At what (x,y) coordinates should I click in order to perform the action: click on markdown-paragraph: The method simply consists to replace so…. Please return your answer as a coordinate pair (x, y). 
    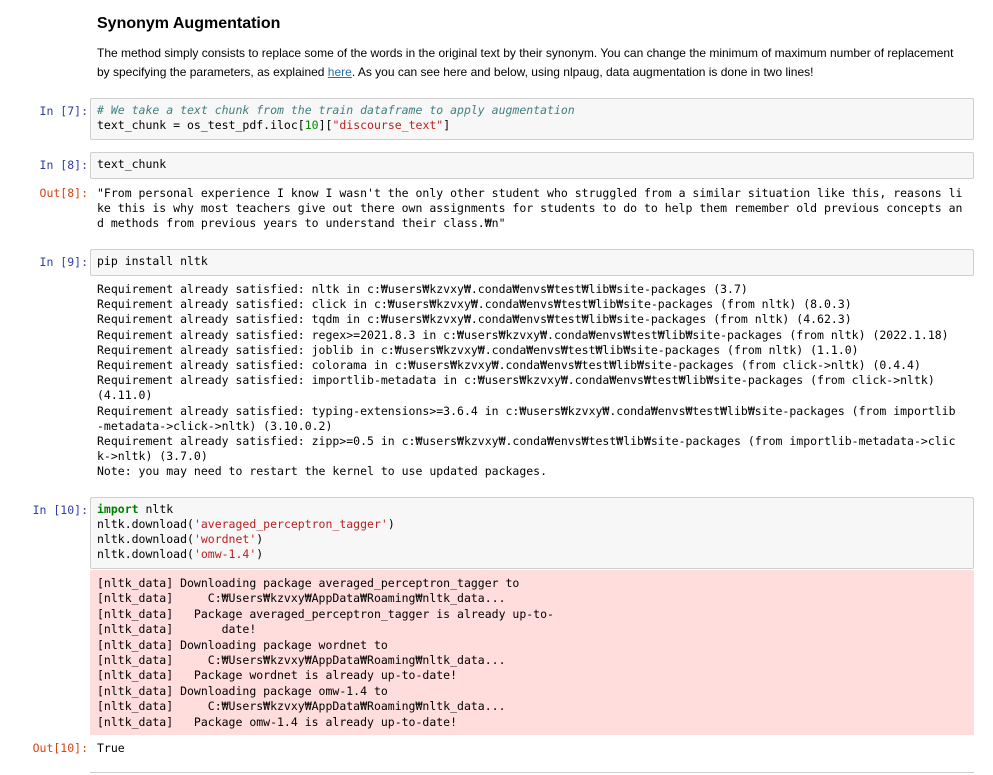
    Looking at the image, I should click on (527, 63).